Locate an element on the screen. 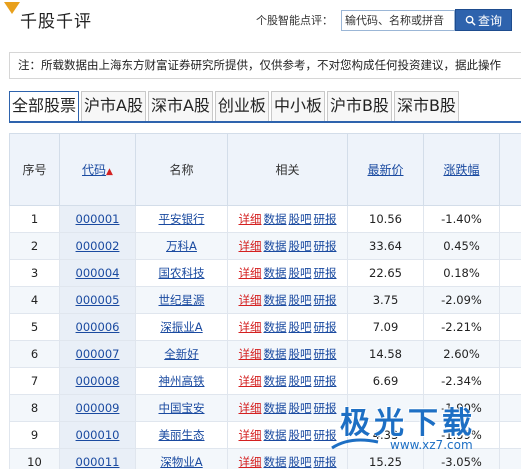 The height and width of the screenshot is (469, 521). row-code-cell: 000009 is located at coordinates (97, 408).